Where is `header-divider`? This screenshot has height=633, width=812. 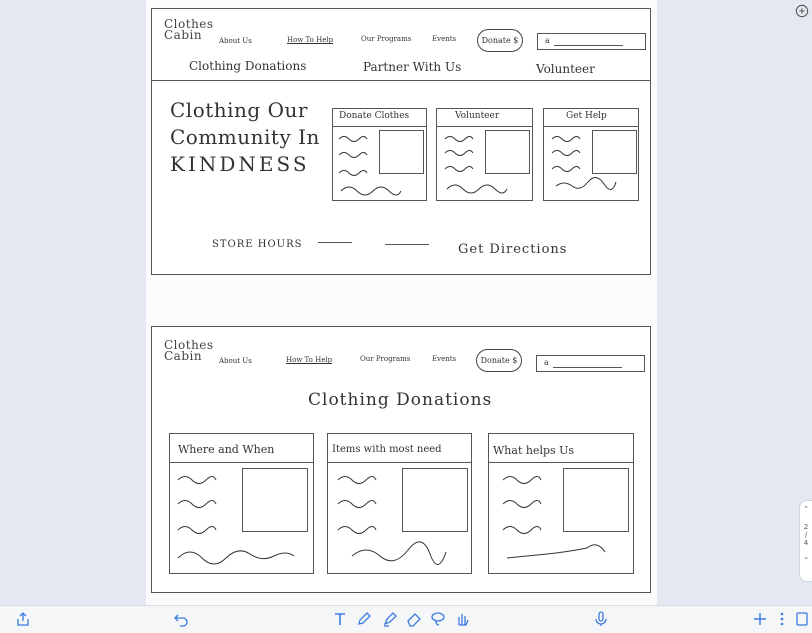
header-divider is located at coordinates (401, 80).